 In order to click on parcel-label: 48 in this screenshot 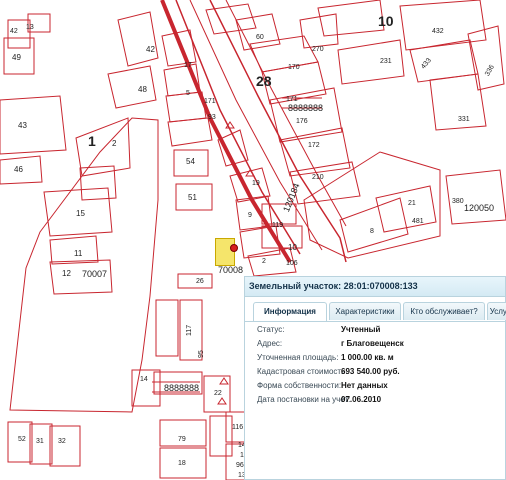, I will do `click(142, 89)`.